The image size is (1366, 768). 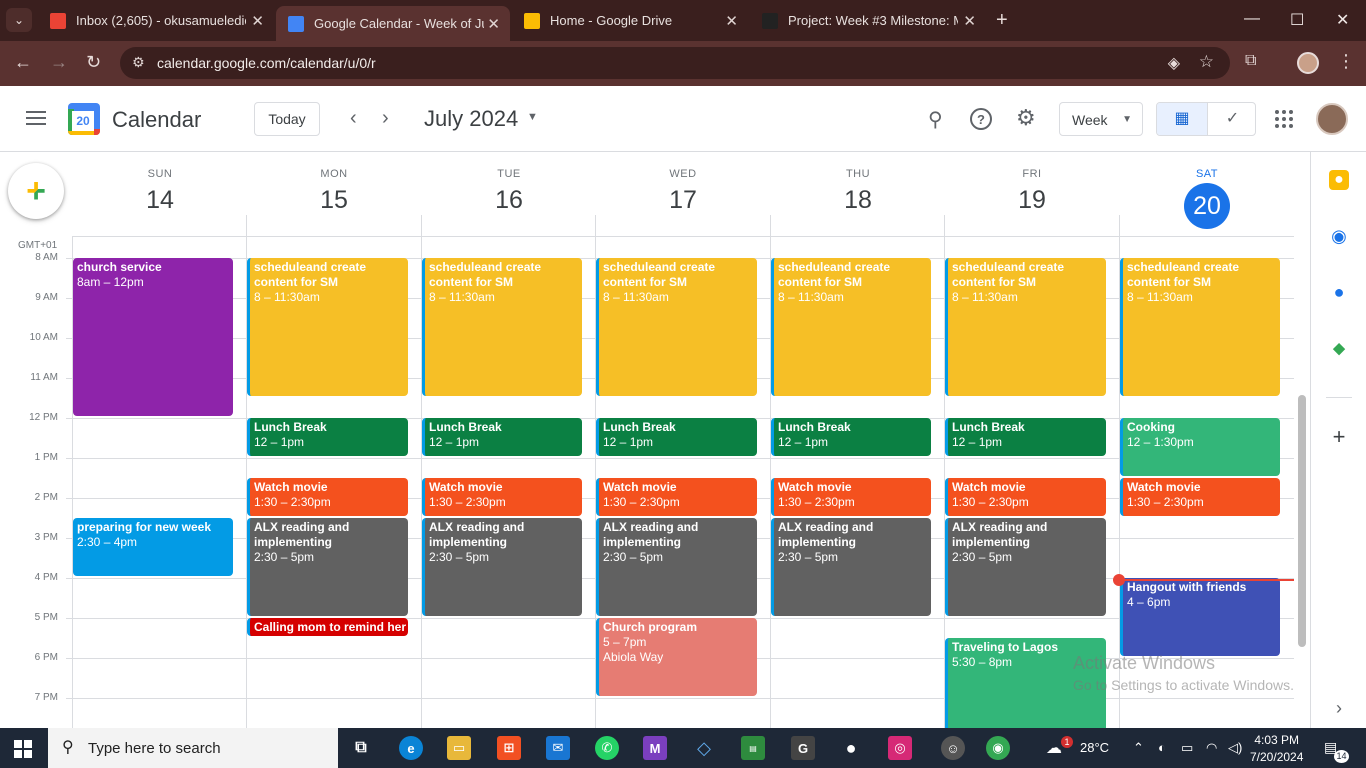 What do you see at coordinates (1339, 348) in the screenshot?
I see `maps-icon: ⬥` at bounding box center [1339, 348].